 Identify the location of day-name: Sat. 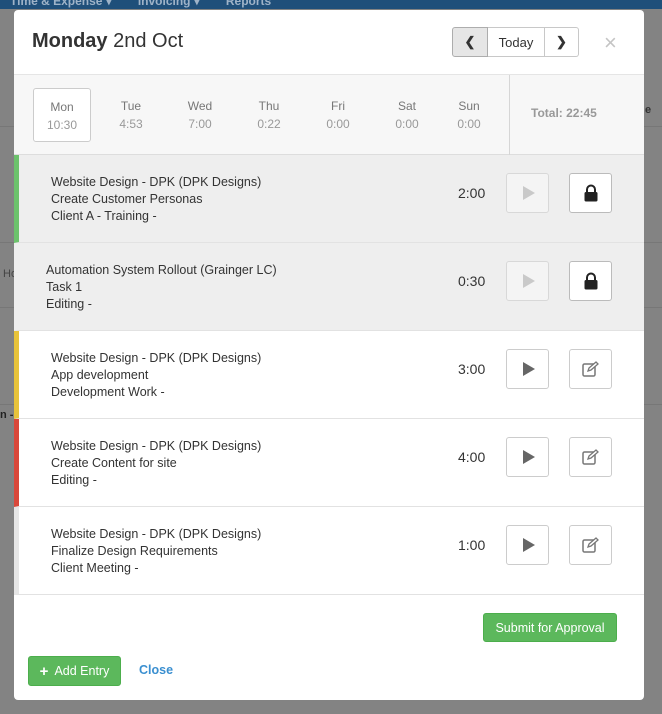
(406, 106).